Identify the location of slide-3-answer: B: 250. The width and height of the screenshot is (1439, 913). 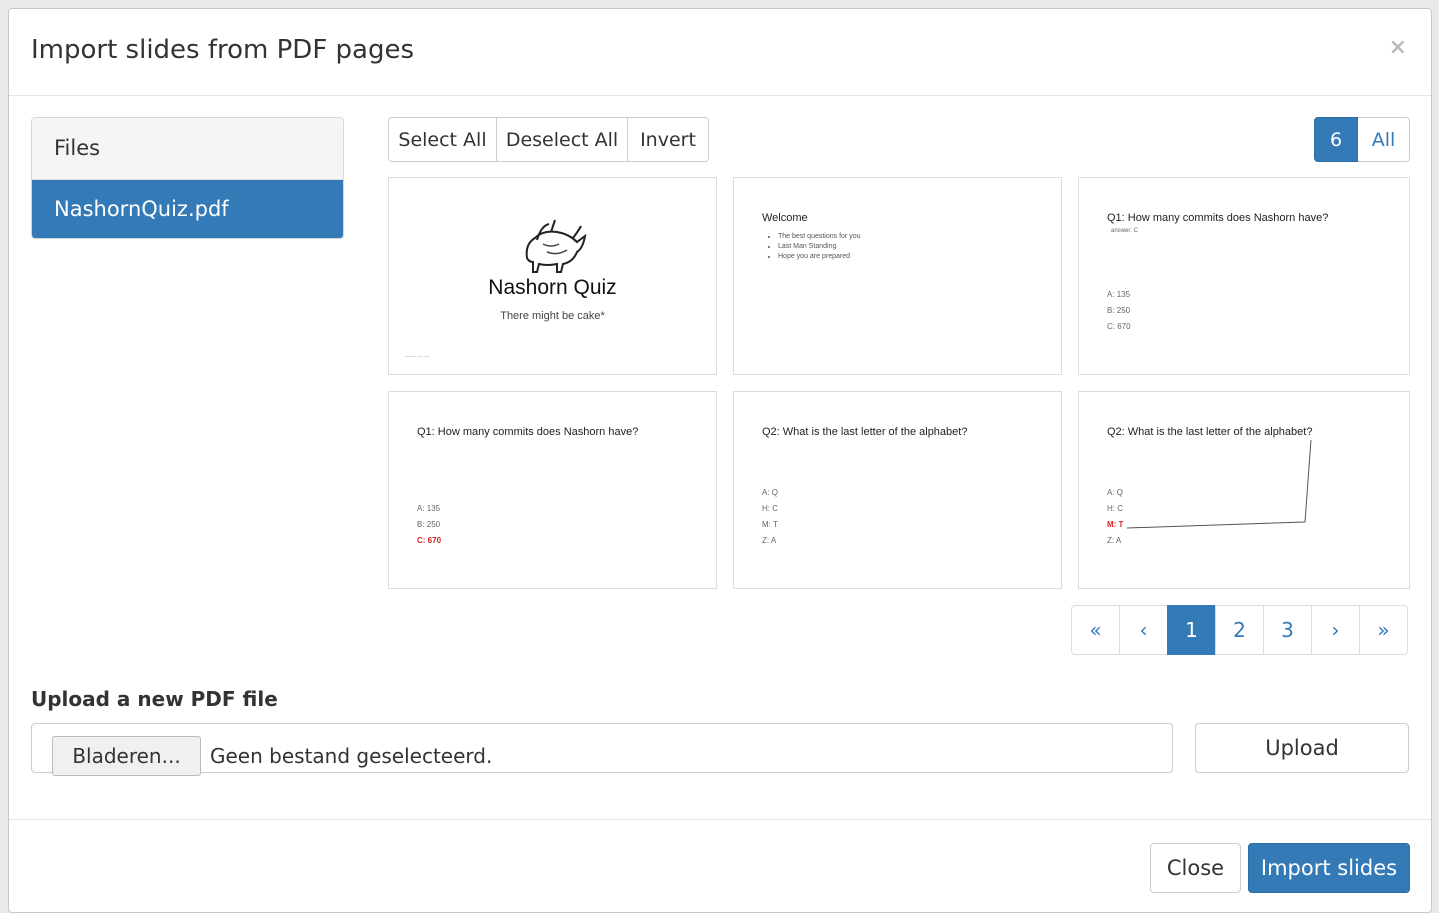
(1119, 310).